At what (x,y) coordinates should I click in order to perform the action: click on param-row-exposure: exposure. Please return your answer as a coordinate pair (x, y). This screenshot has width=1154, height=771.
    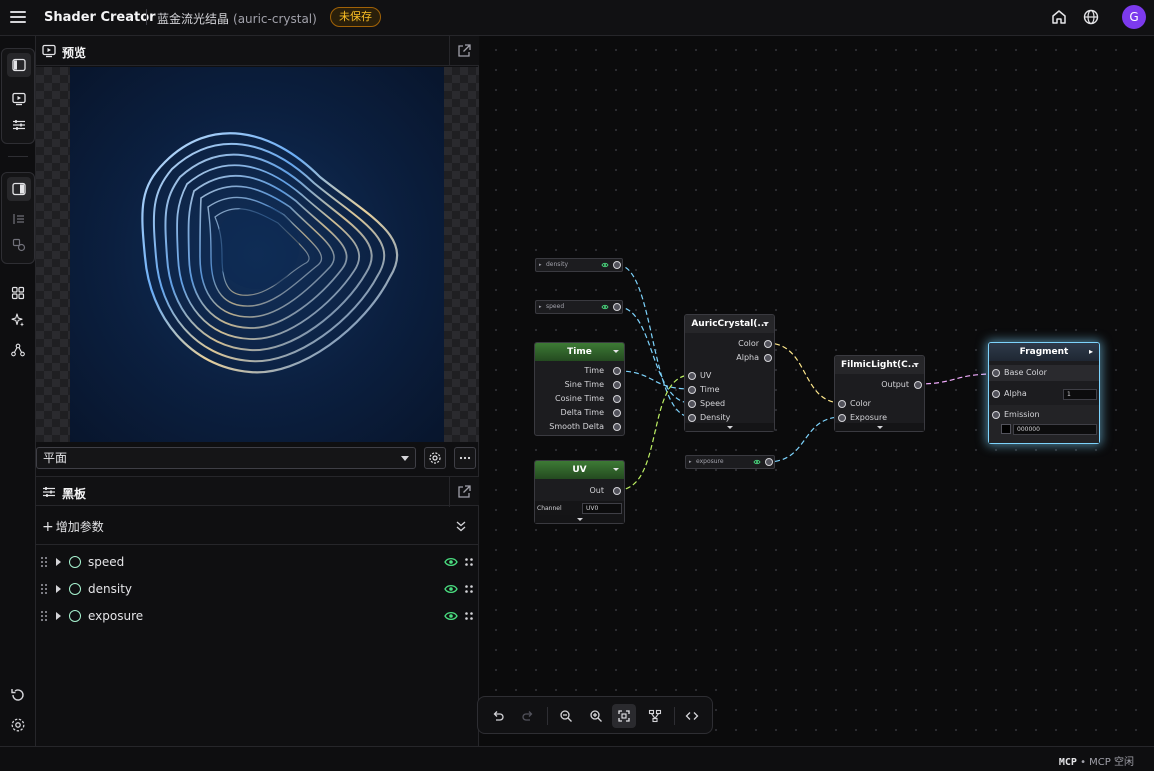
    Looking at the image, I should click on (257, 616).